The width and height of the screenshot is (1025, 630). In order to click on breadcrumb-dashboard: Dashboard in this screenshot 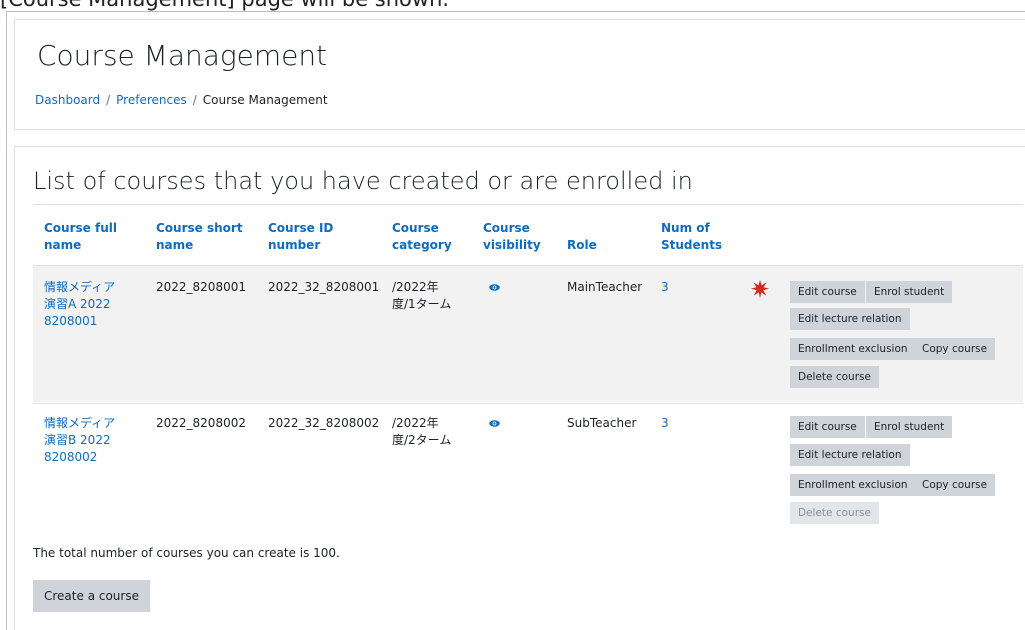, I will do `click(67, 100)`.